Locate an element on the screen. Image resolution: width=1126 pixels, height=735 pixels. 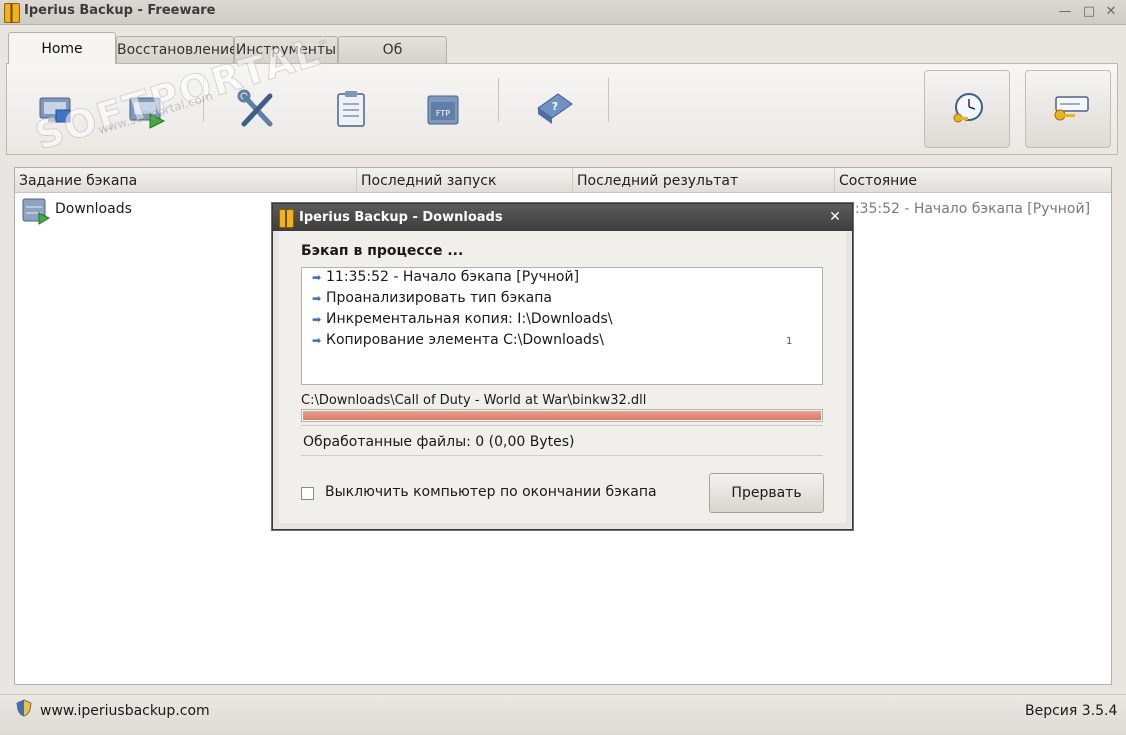
backup-progress-bar is located at coordinates (562, 415).